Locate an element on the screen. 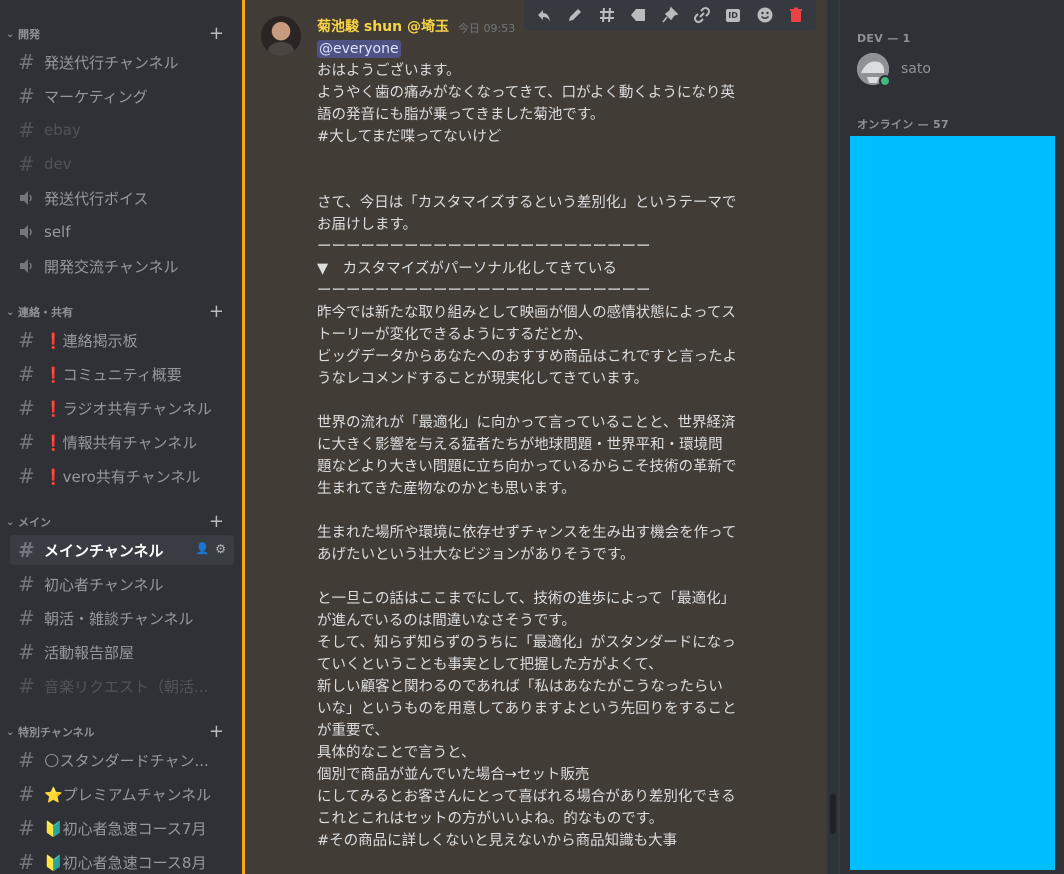 The height and width of the screenshot is (874, 1064). category-label: 特別チャンネル is located at coordinates (56, 732).